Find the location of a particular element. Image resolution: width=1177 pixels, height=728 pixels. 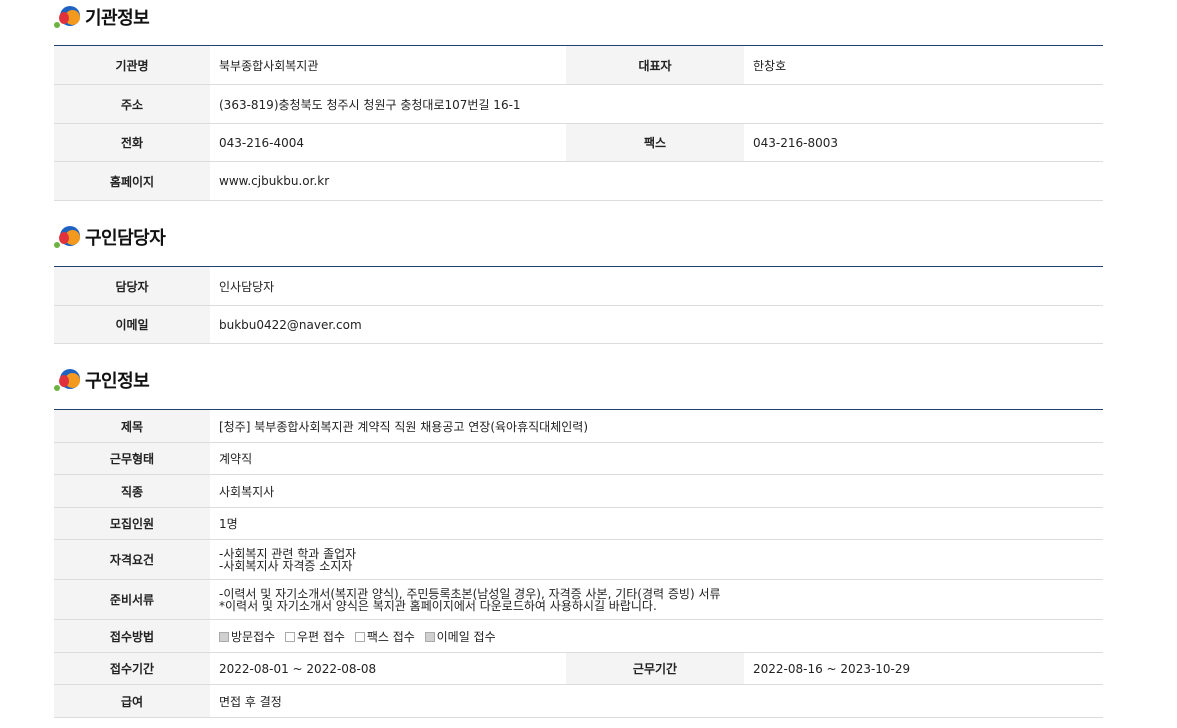

table-row: 기관명 북부종합사회복지관 대표자 한창호 is located at coordinates (578, 65).